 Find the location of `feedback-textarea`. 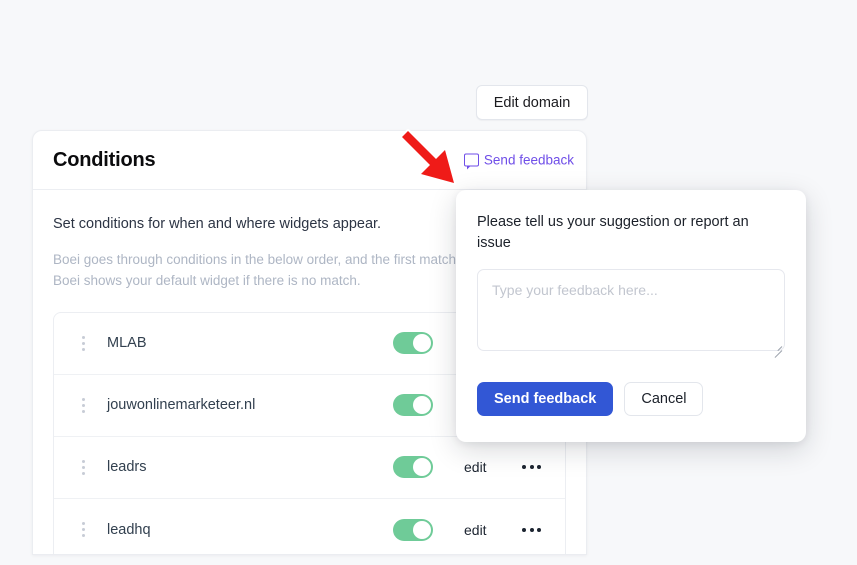

feedback-textarea is located at coordinates (631, 310).